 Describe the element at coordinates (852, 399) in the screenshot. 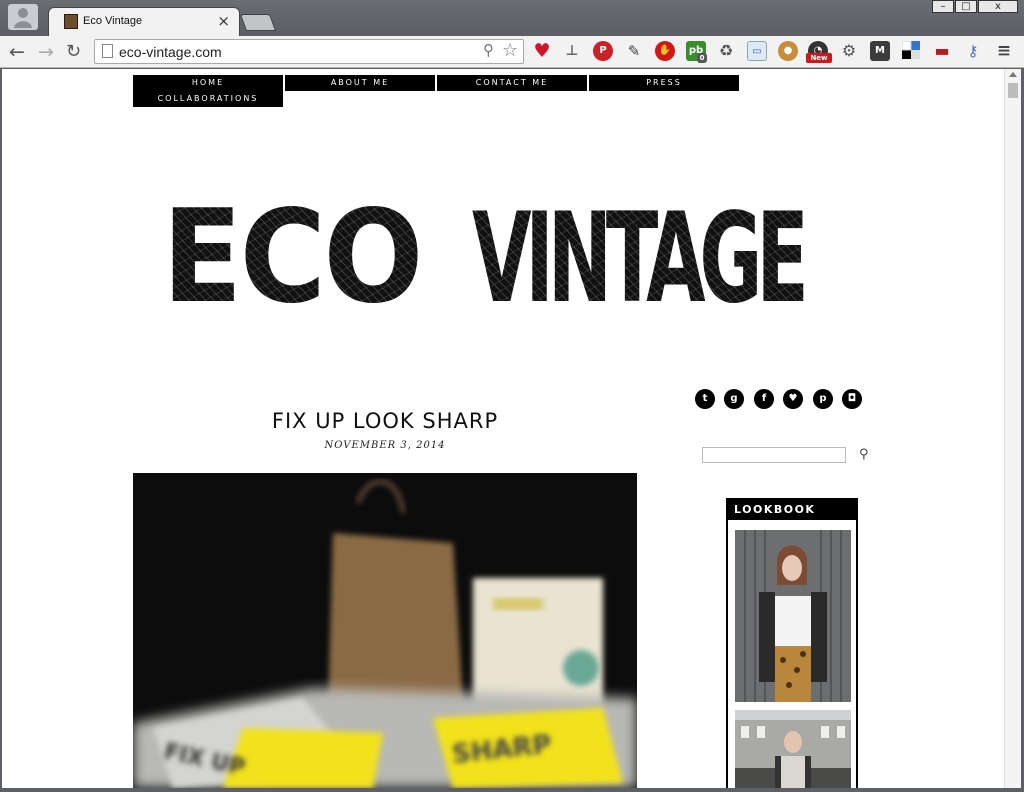

I see `instagram-icon: ◘` at that location.